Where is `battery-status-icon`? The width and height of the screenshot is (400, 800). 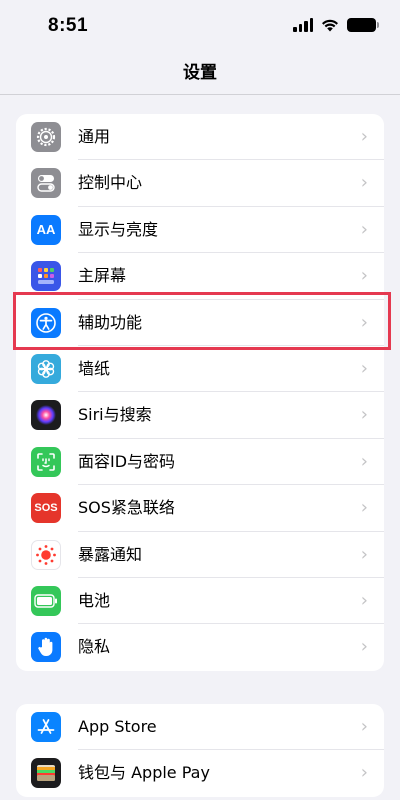
battery-status-icon is located at coordinates (363, 25).